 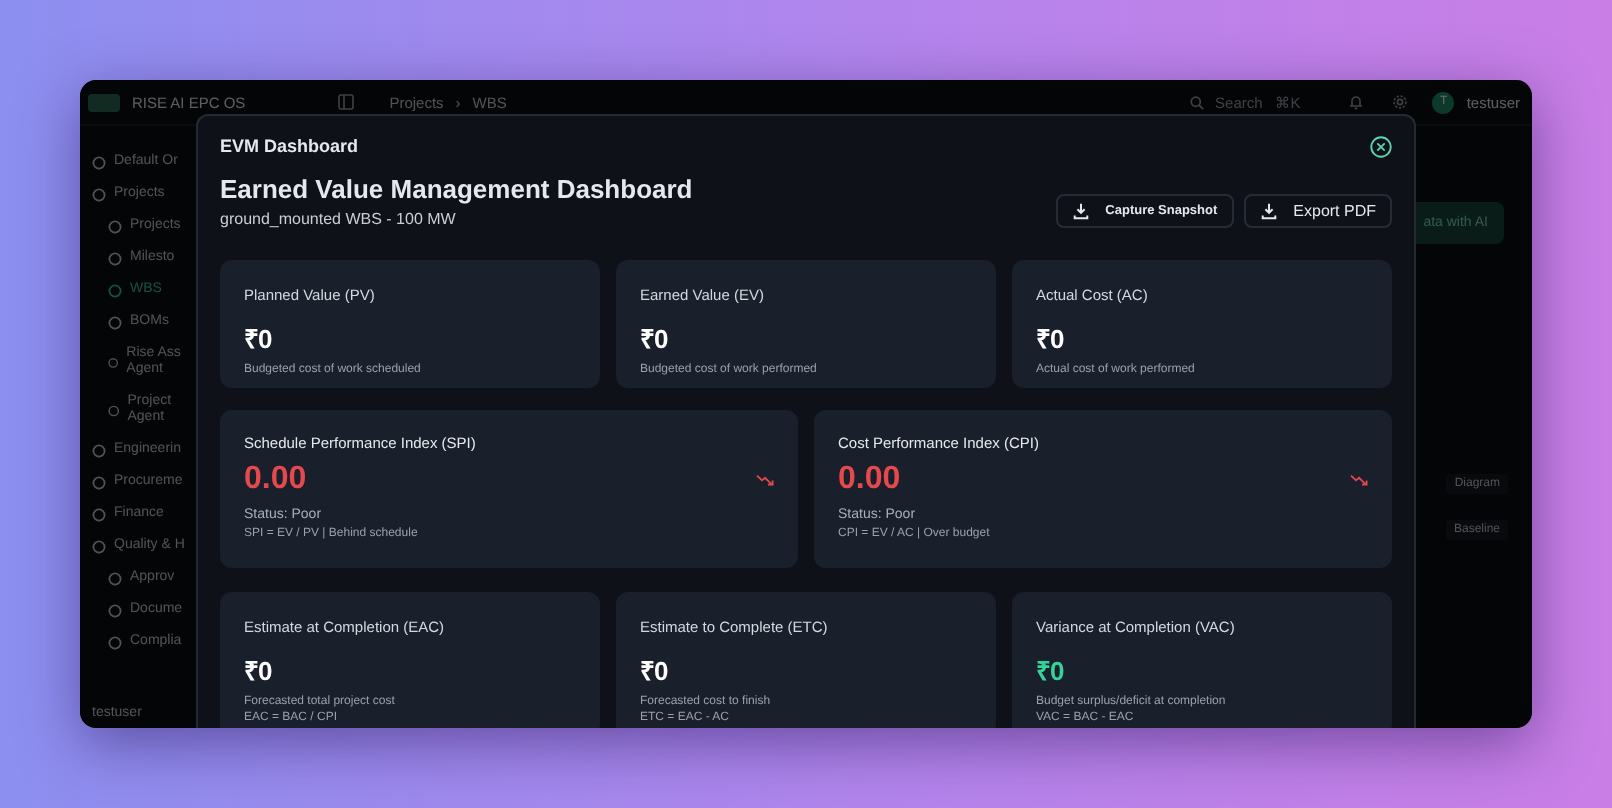 I want to click on dashboard-heading: Earned Value Management Dashboard, so click(x=456, y=189).